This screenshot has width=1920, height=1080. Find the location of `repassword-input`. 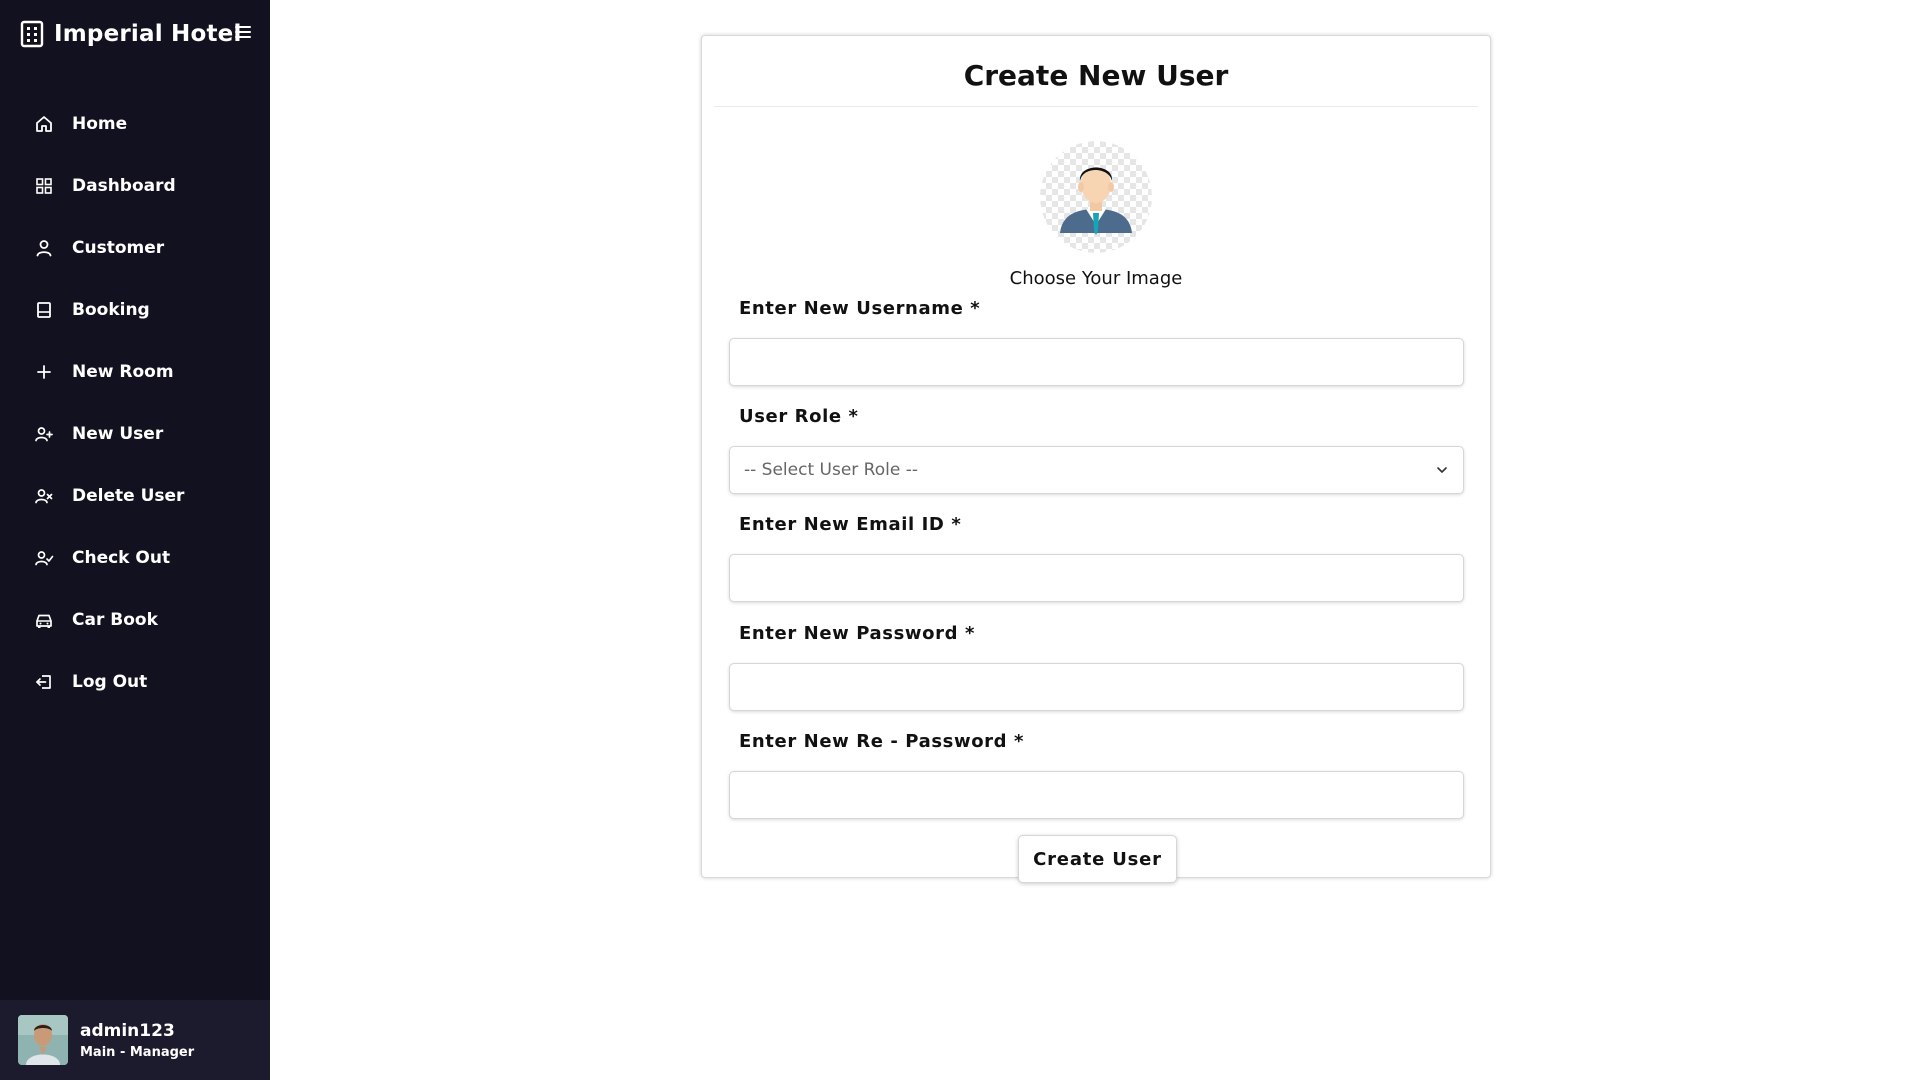

repassword-input is located at coordinates (1096, 795).